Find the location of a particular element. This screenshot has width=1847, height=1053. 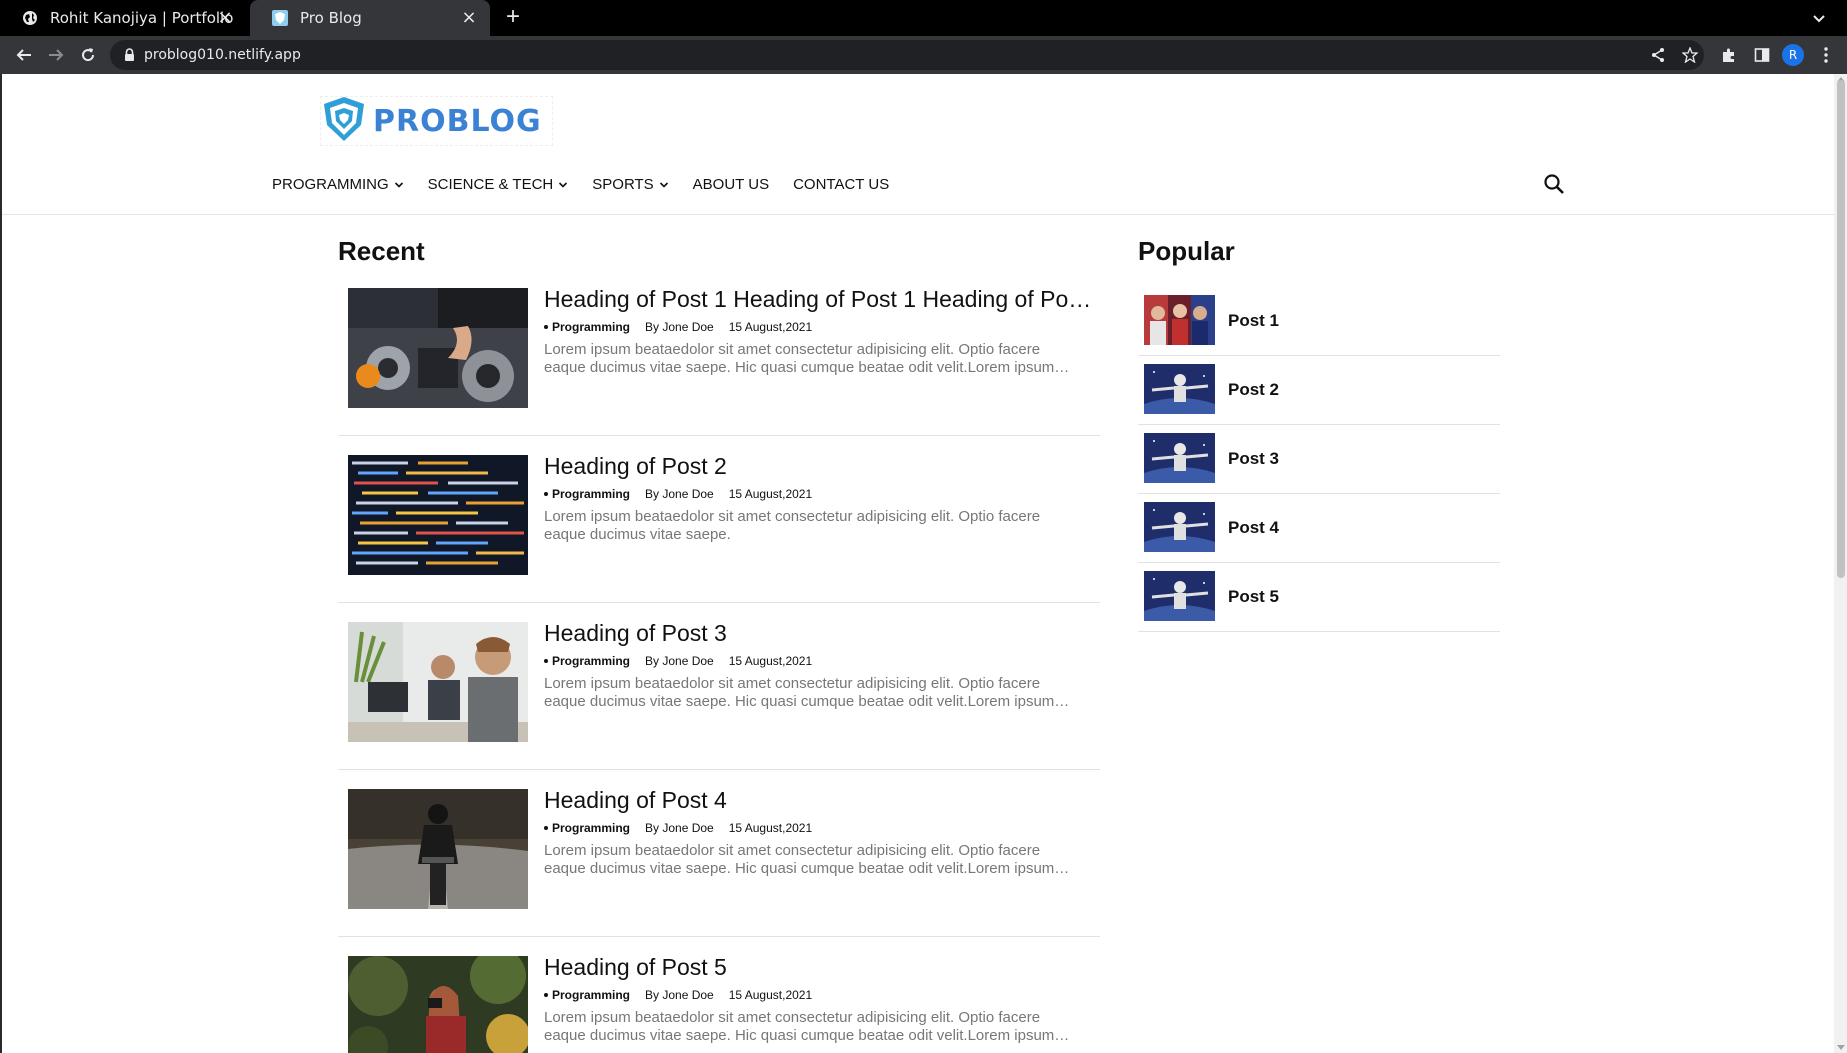

nav-item-sports: SPORTS is located at coordinates (630, 184).